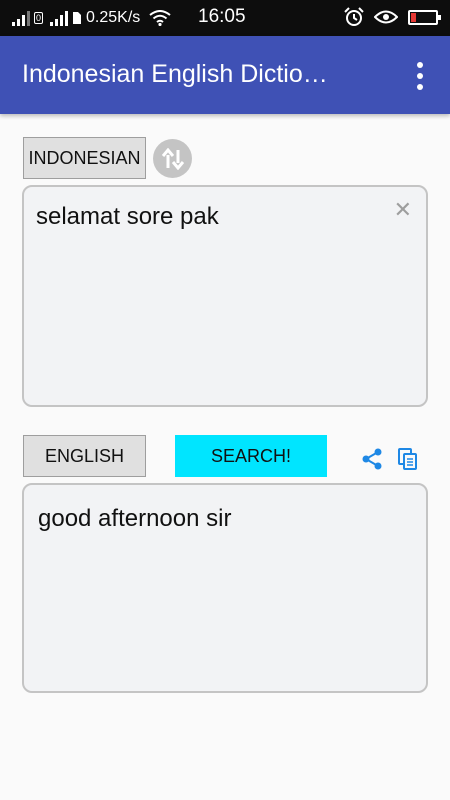  What do you see at coordinates (420, 76) in the screenshot?
I see `overflow-menu-icon` at bounding box center [420, 76].